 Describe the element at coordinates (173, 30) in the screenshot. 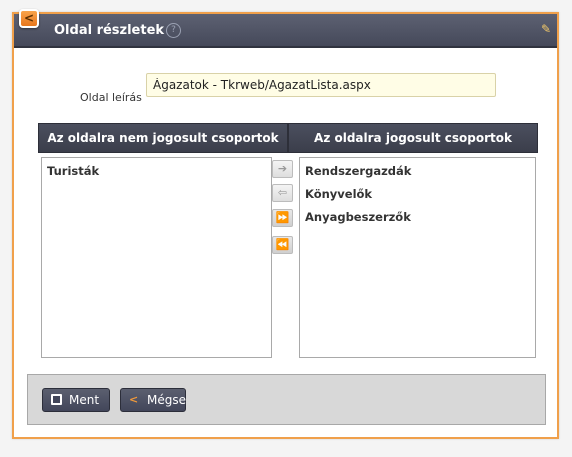

I see `help-icon: ?` at that location.